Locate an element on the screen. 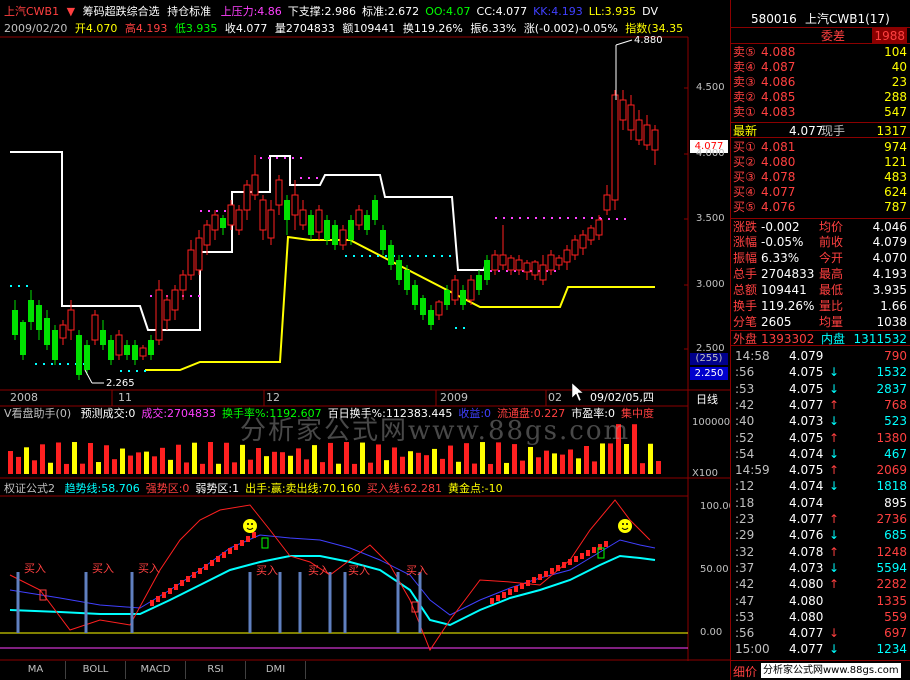  date-label-2009: 2009 is located at coordinates (454, 397).